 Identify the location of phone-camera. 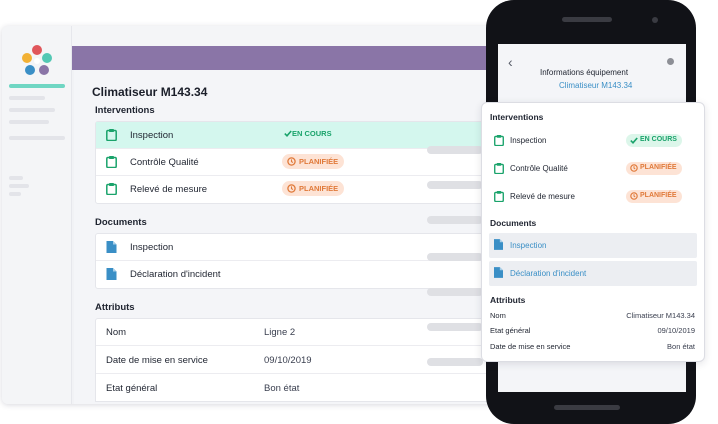
(655, 20).